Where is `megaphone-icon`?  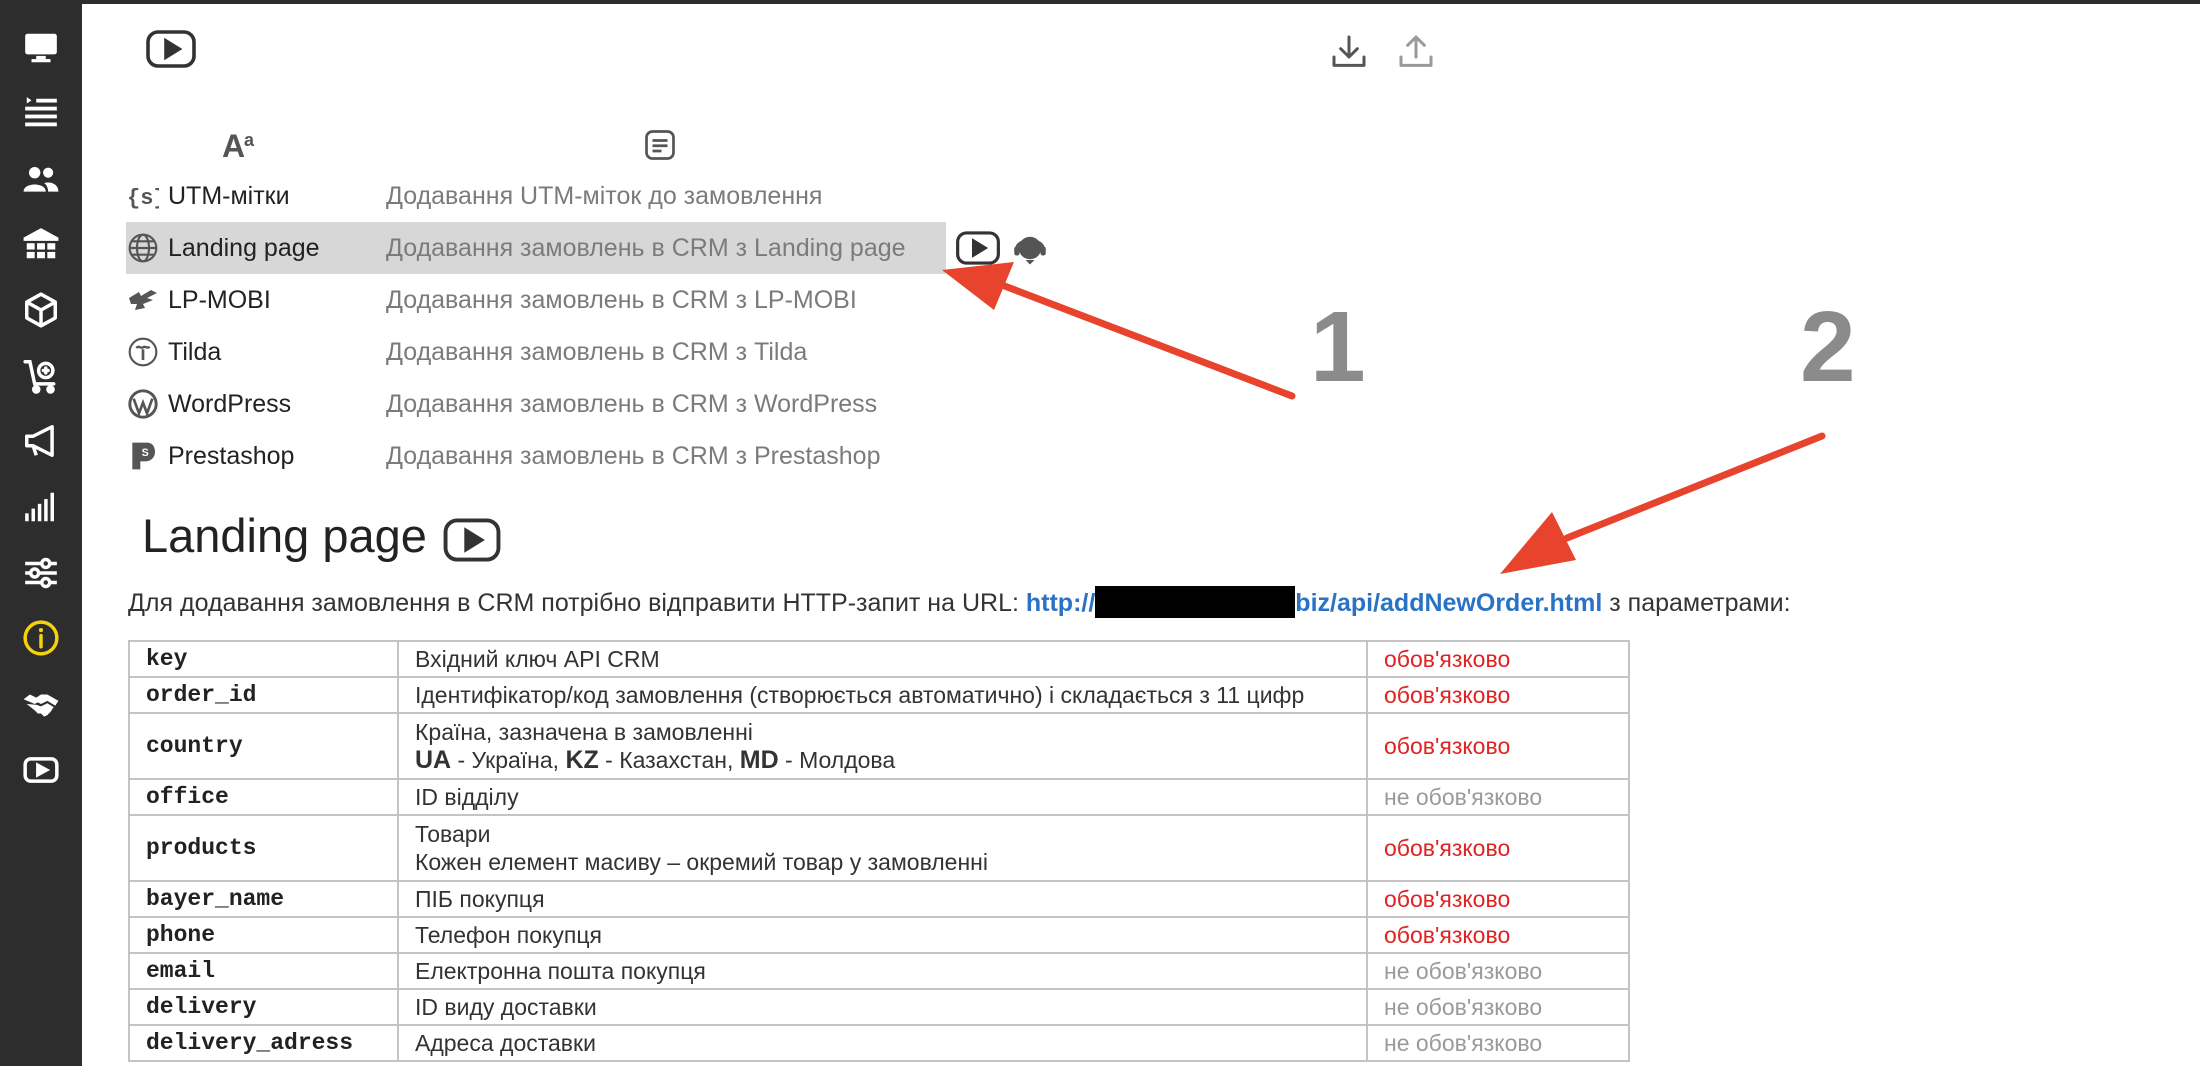 megaphone-icon is located at coordinates (39, 441).